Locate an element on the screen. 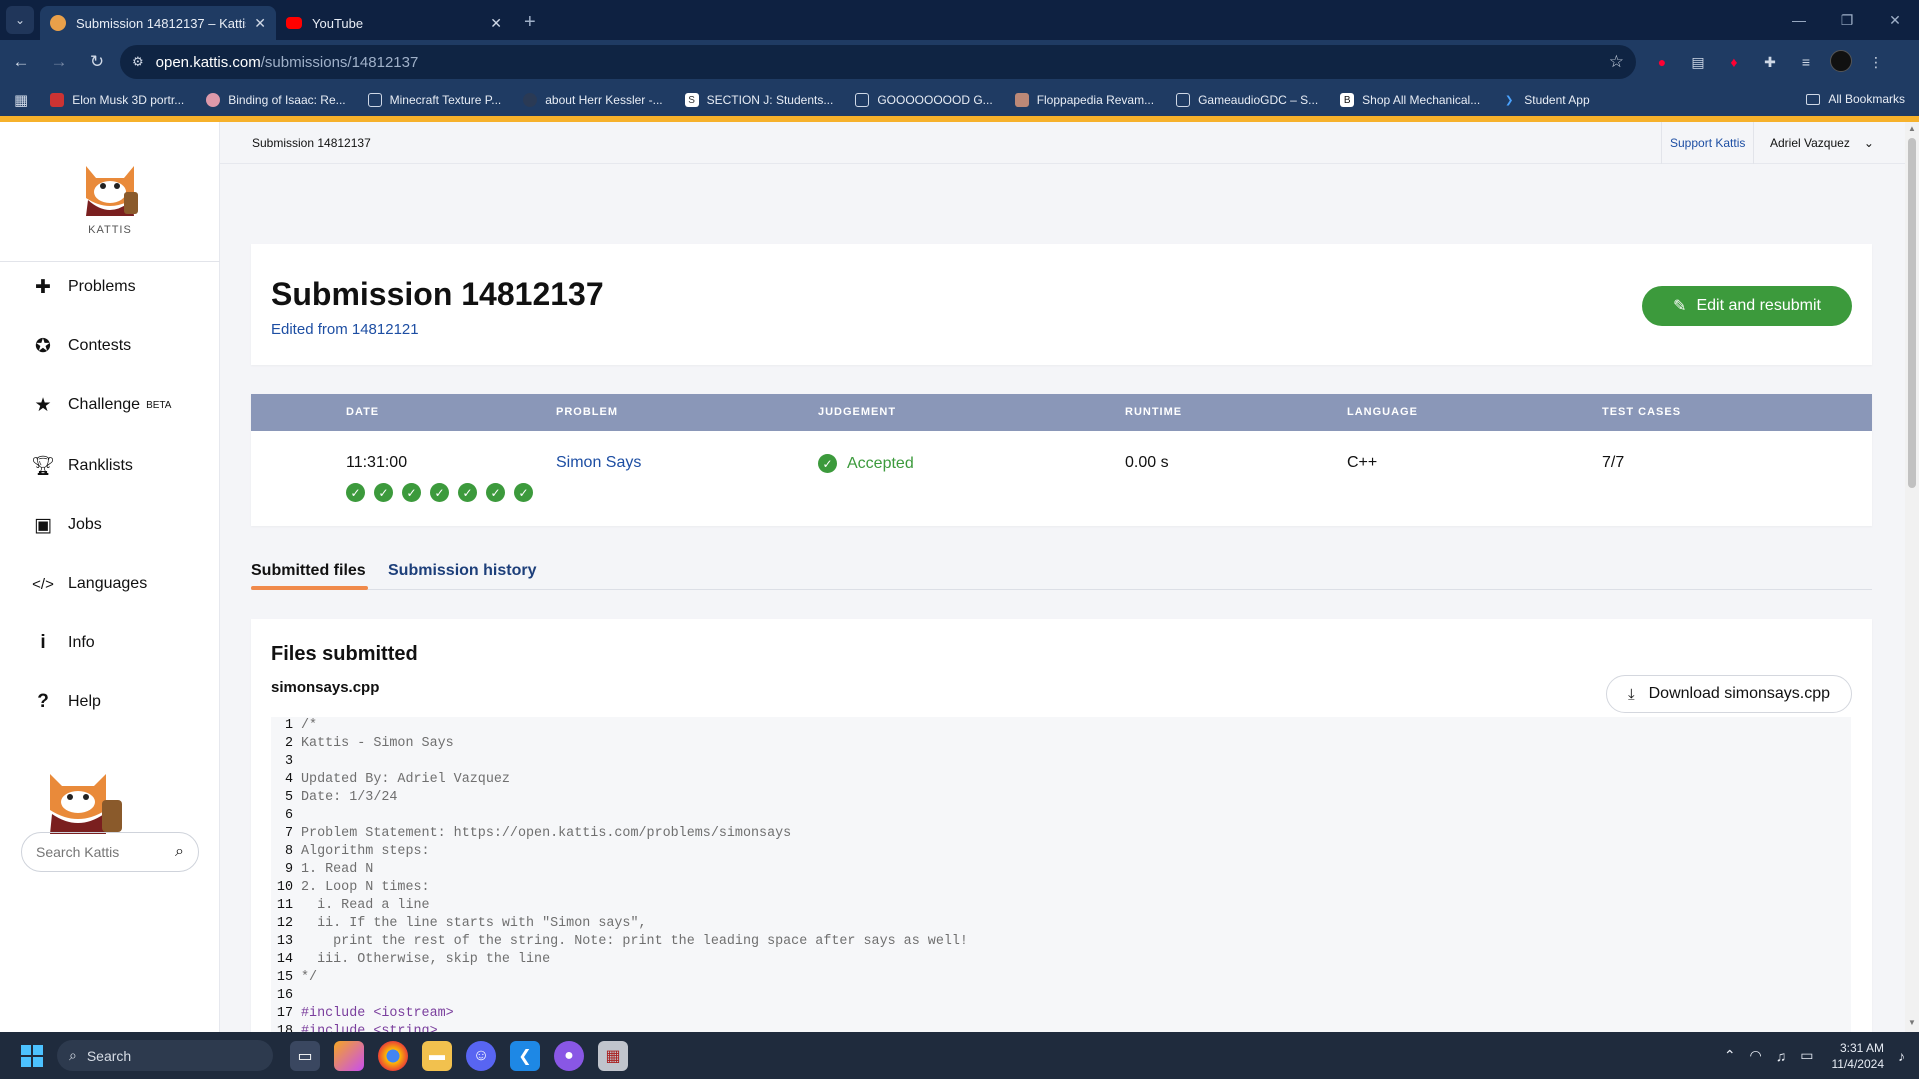 The width and height of the screenshot is (1919, 1079). folder-icon is located at coordinates (1813, 99).